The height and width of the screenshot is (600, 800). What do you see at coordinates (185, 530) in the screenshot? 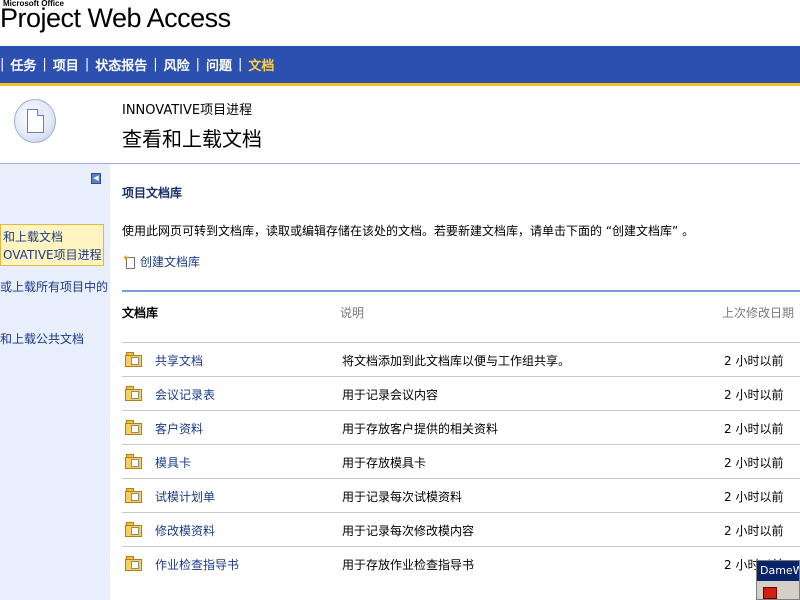
I see `library-name-link: 修改模资料` at bounding box center [185, 530].